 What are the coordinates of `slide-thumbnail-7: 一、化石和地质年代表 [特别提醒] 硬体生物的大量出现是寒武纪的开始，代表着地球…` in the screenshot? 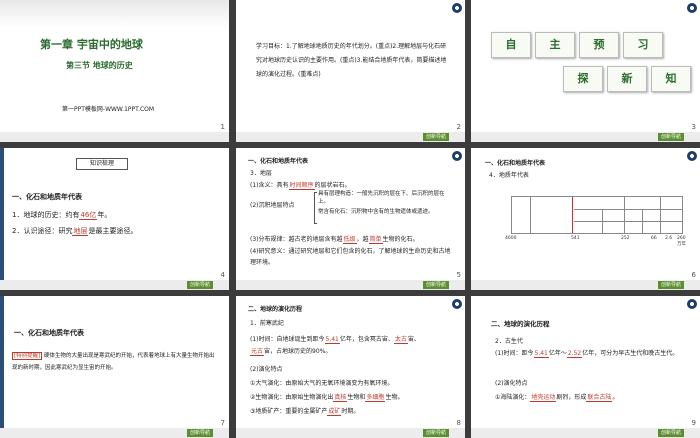 It's located at (114, 367).